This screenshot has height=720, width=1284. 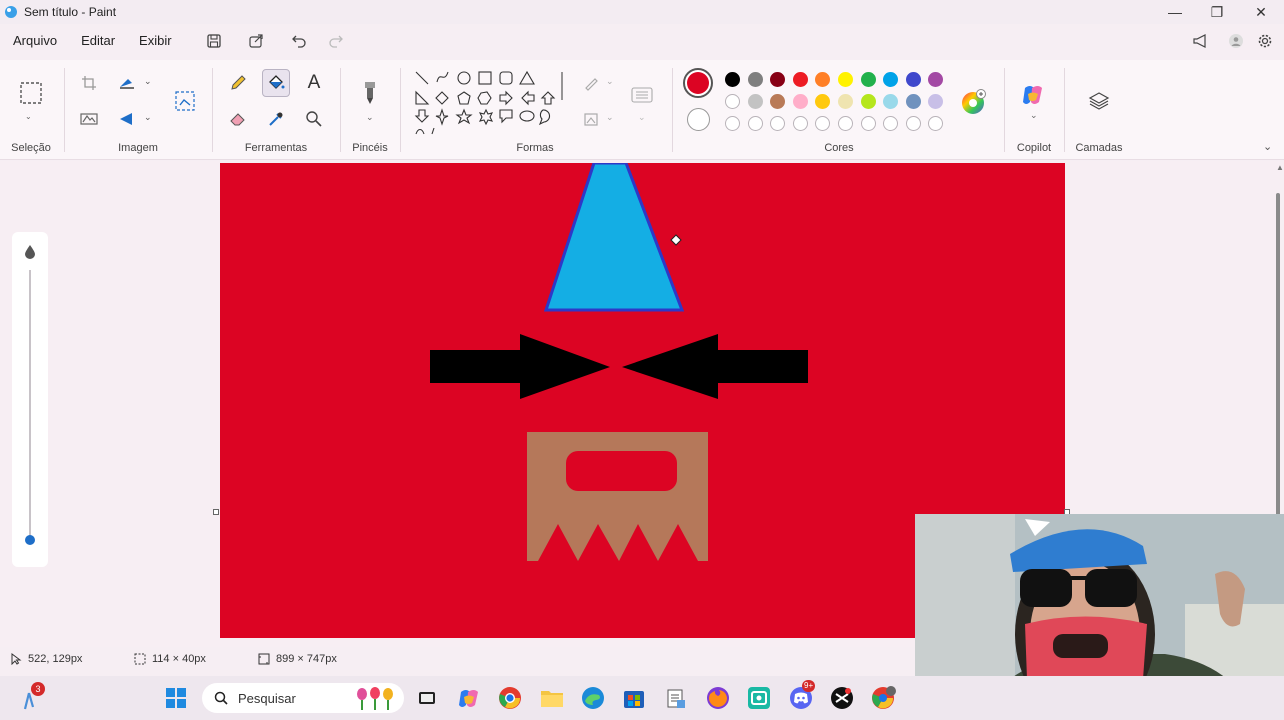 I want to click on brushes-button, so click(x=370, y=93).